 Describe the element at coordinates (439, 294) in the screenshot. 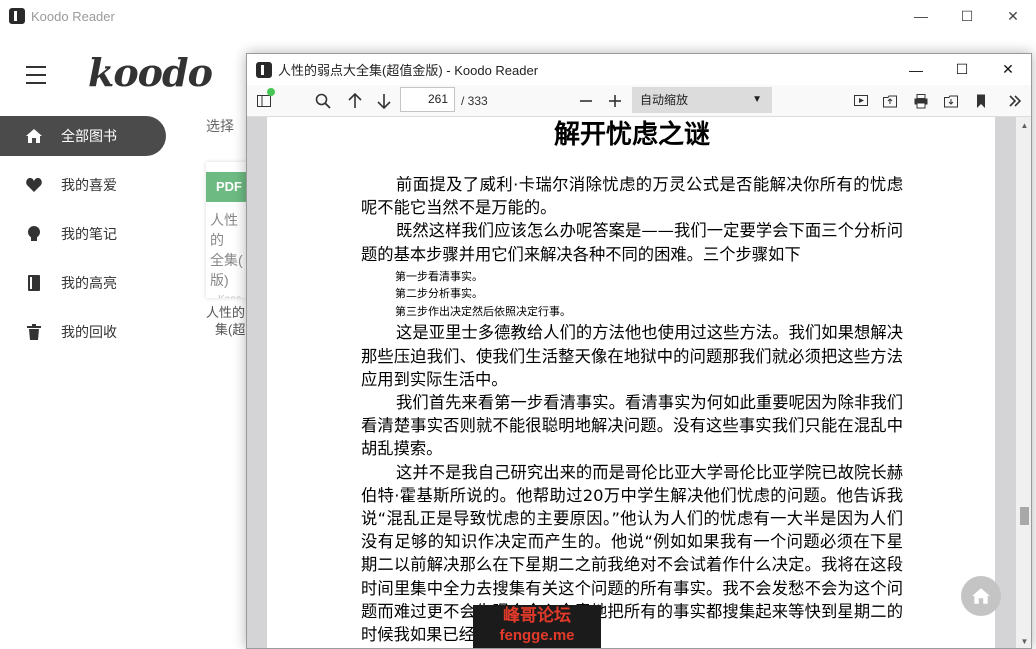

I see `step-item: 第二步分析事实。` at that location.